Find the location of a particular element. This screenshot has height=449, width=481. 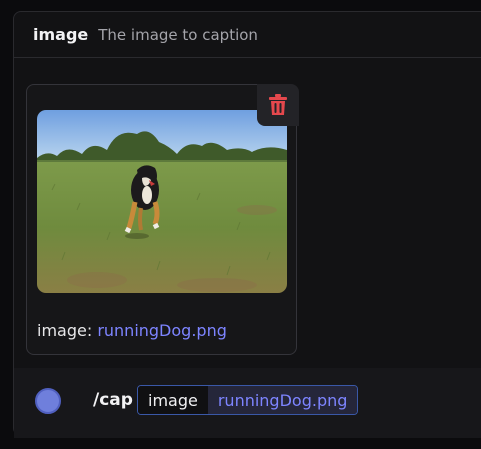

command-name: /cap is located at coordinates (113, 400).